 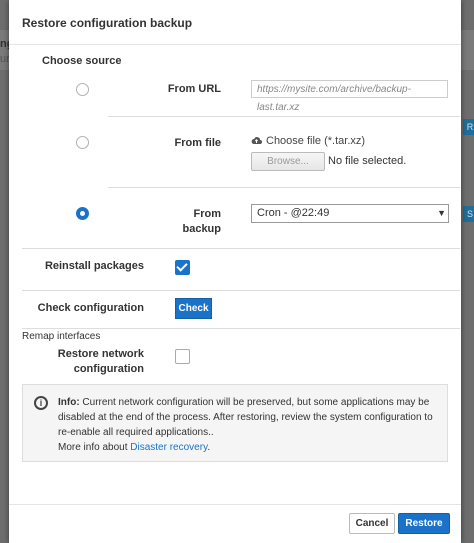 What do you see at coordinates (194, 89) in the screenshot?
I see `from-url-label: From URL` at bounding box center [194, 89].